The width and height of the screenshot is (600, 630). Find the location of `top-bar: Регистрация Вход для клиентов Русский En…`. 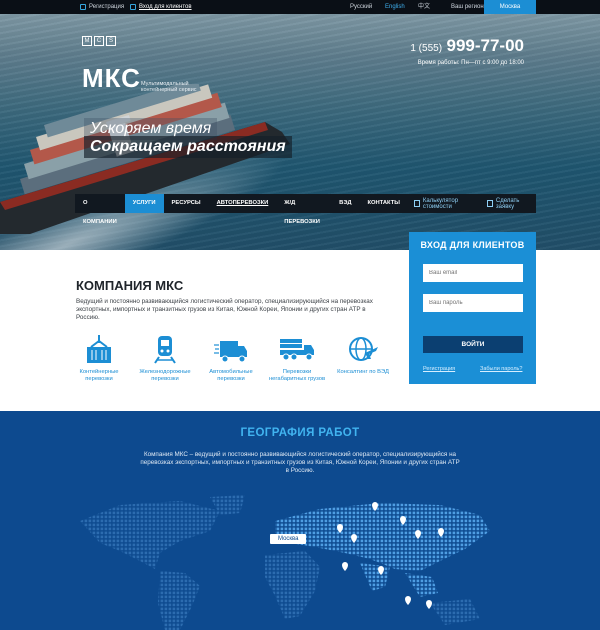

top-bar: Регистрация Вход для клиентов Русский En… is located at coordinates (300, 7).